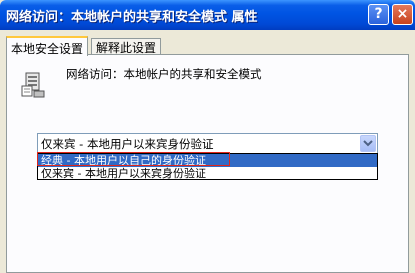 This screenshot has width=415, height=273. I want to click on tab-local-security-setting: 本地安全设置, so click(47, 46).